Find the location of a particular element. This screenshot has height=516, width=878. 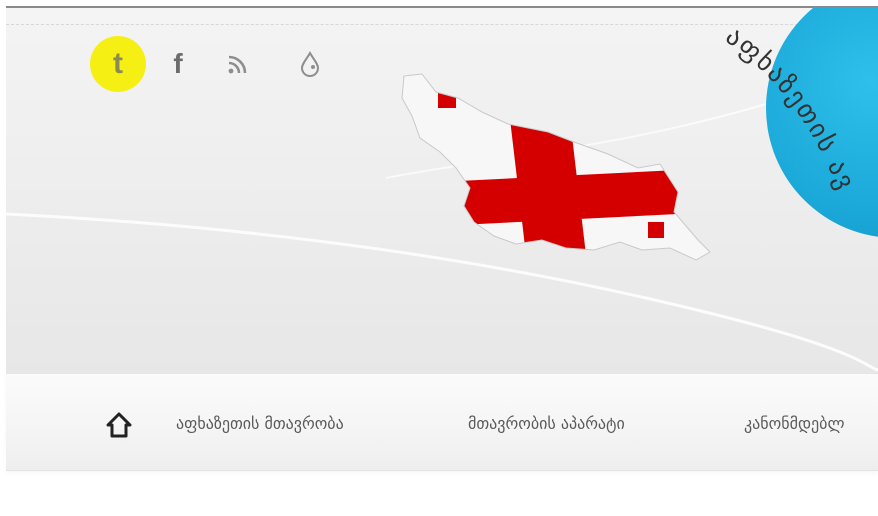

rss-icon is located at coordinates (238, 64).